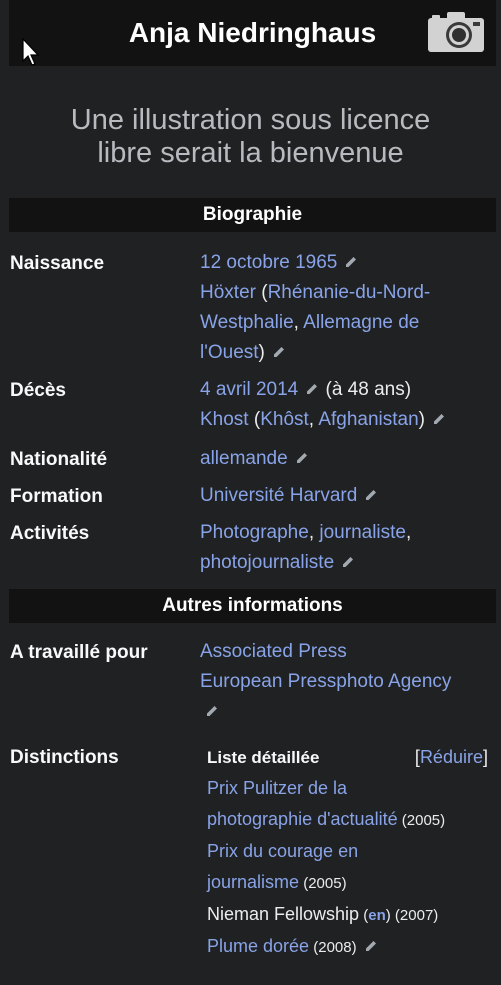 The image size is (501, 985). Describe the element at coordinates (278, 495) in the screenshot. I see `formation-link: Université Harvard` at that location.